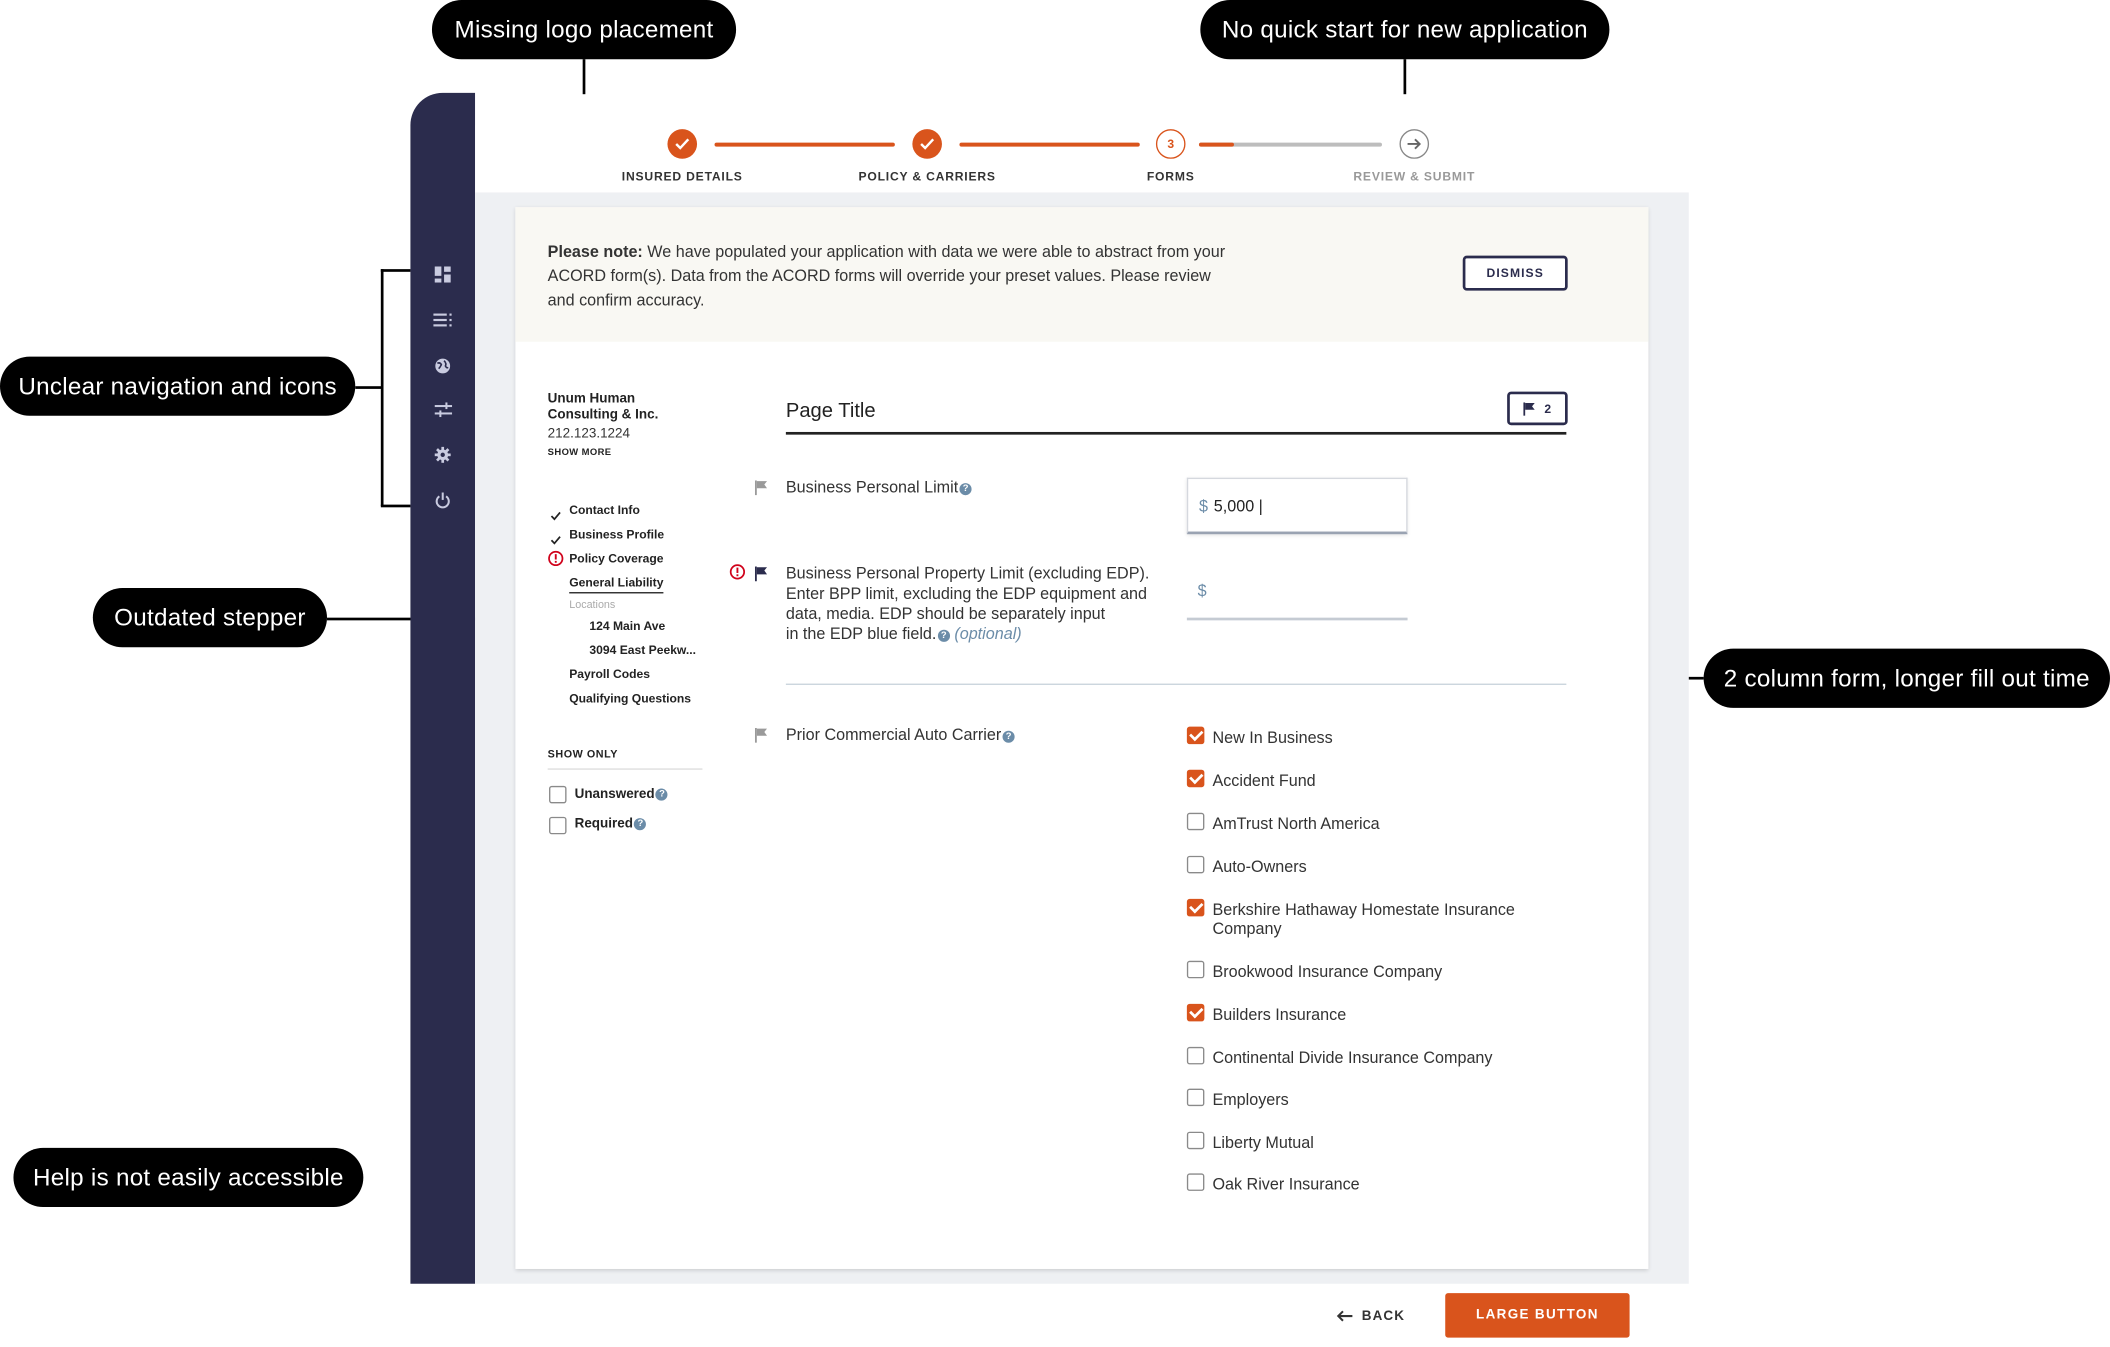 This screenshot has width=2110, height=1347. What do you see at coordinates (1537, 408) in the screenshot?
I see `flag-count-button: 2` at bounding box center [1537, 408].